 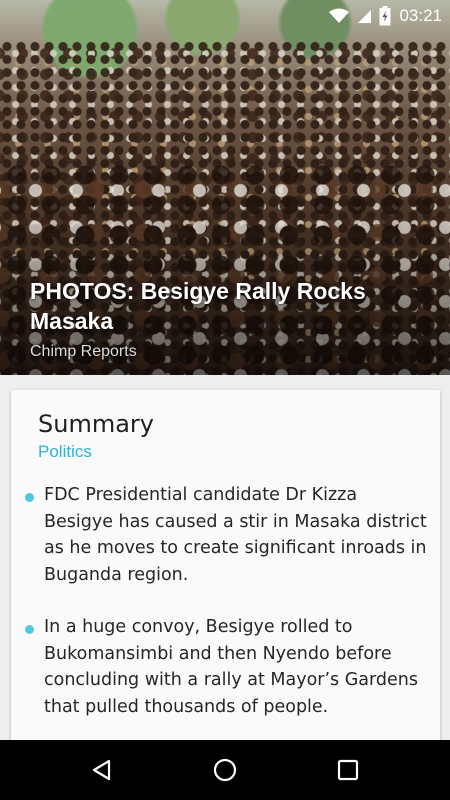 What do you see at coordinates (65, 452) in the screenshot?
I see `category-label: Politics` at bounding box center [65, 452].